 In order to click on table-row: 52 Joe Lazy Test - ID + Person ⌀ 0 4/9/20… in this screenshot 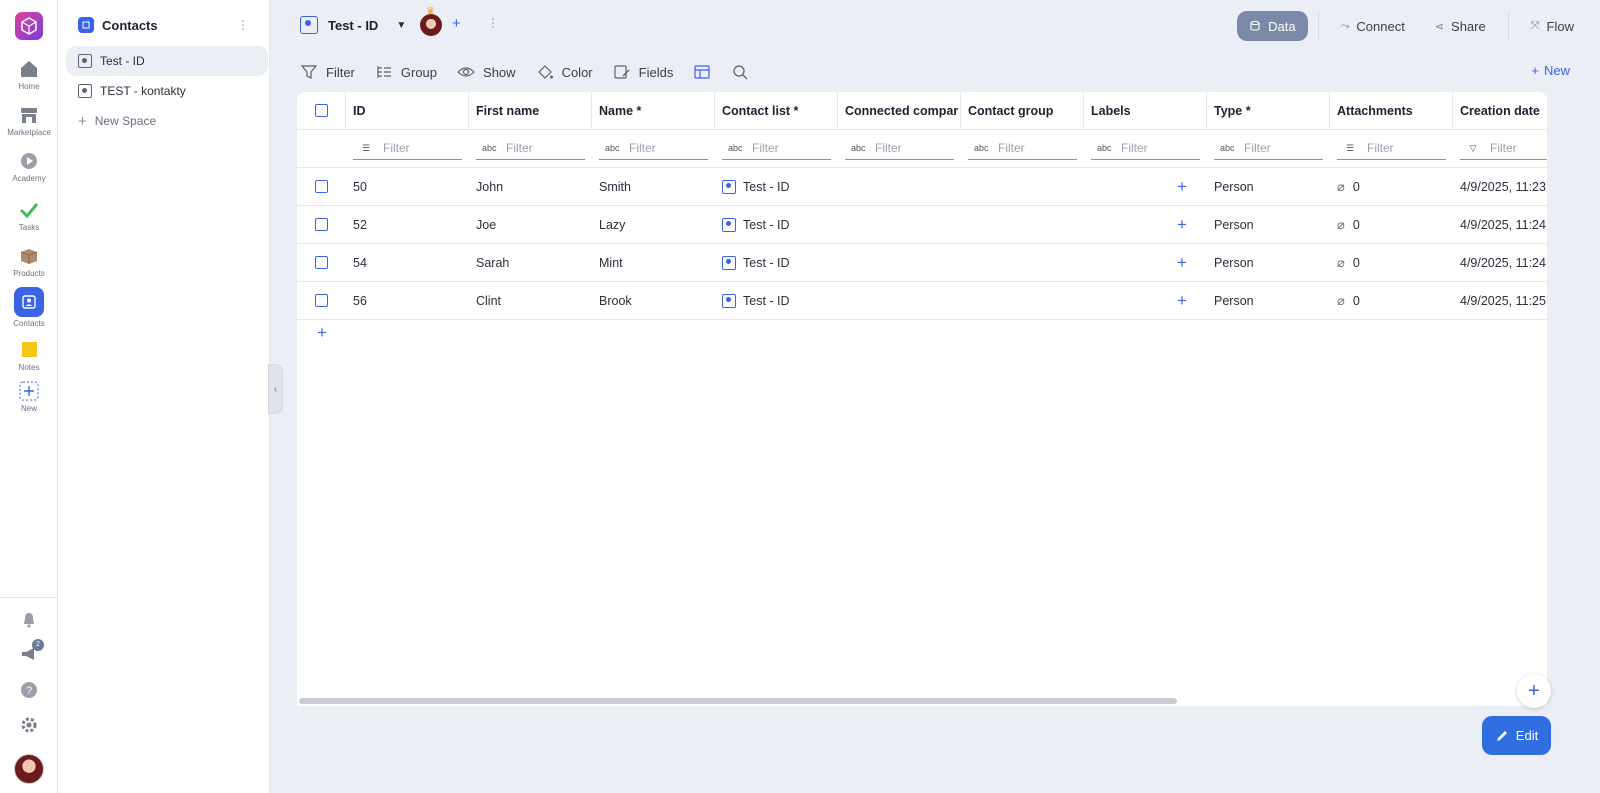, I will do `click(922, 225)`.